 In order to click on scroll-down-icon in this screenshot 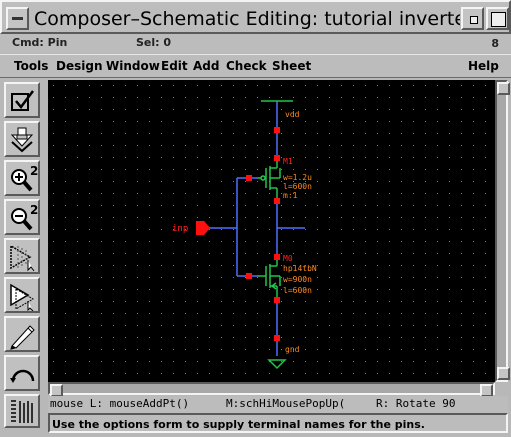, I will do `click(503, 373)`.